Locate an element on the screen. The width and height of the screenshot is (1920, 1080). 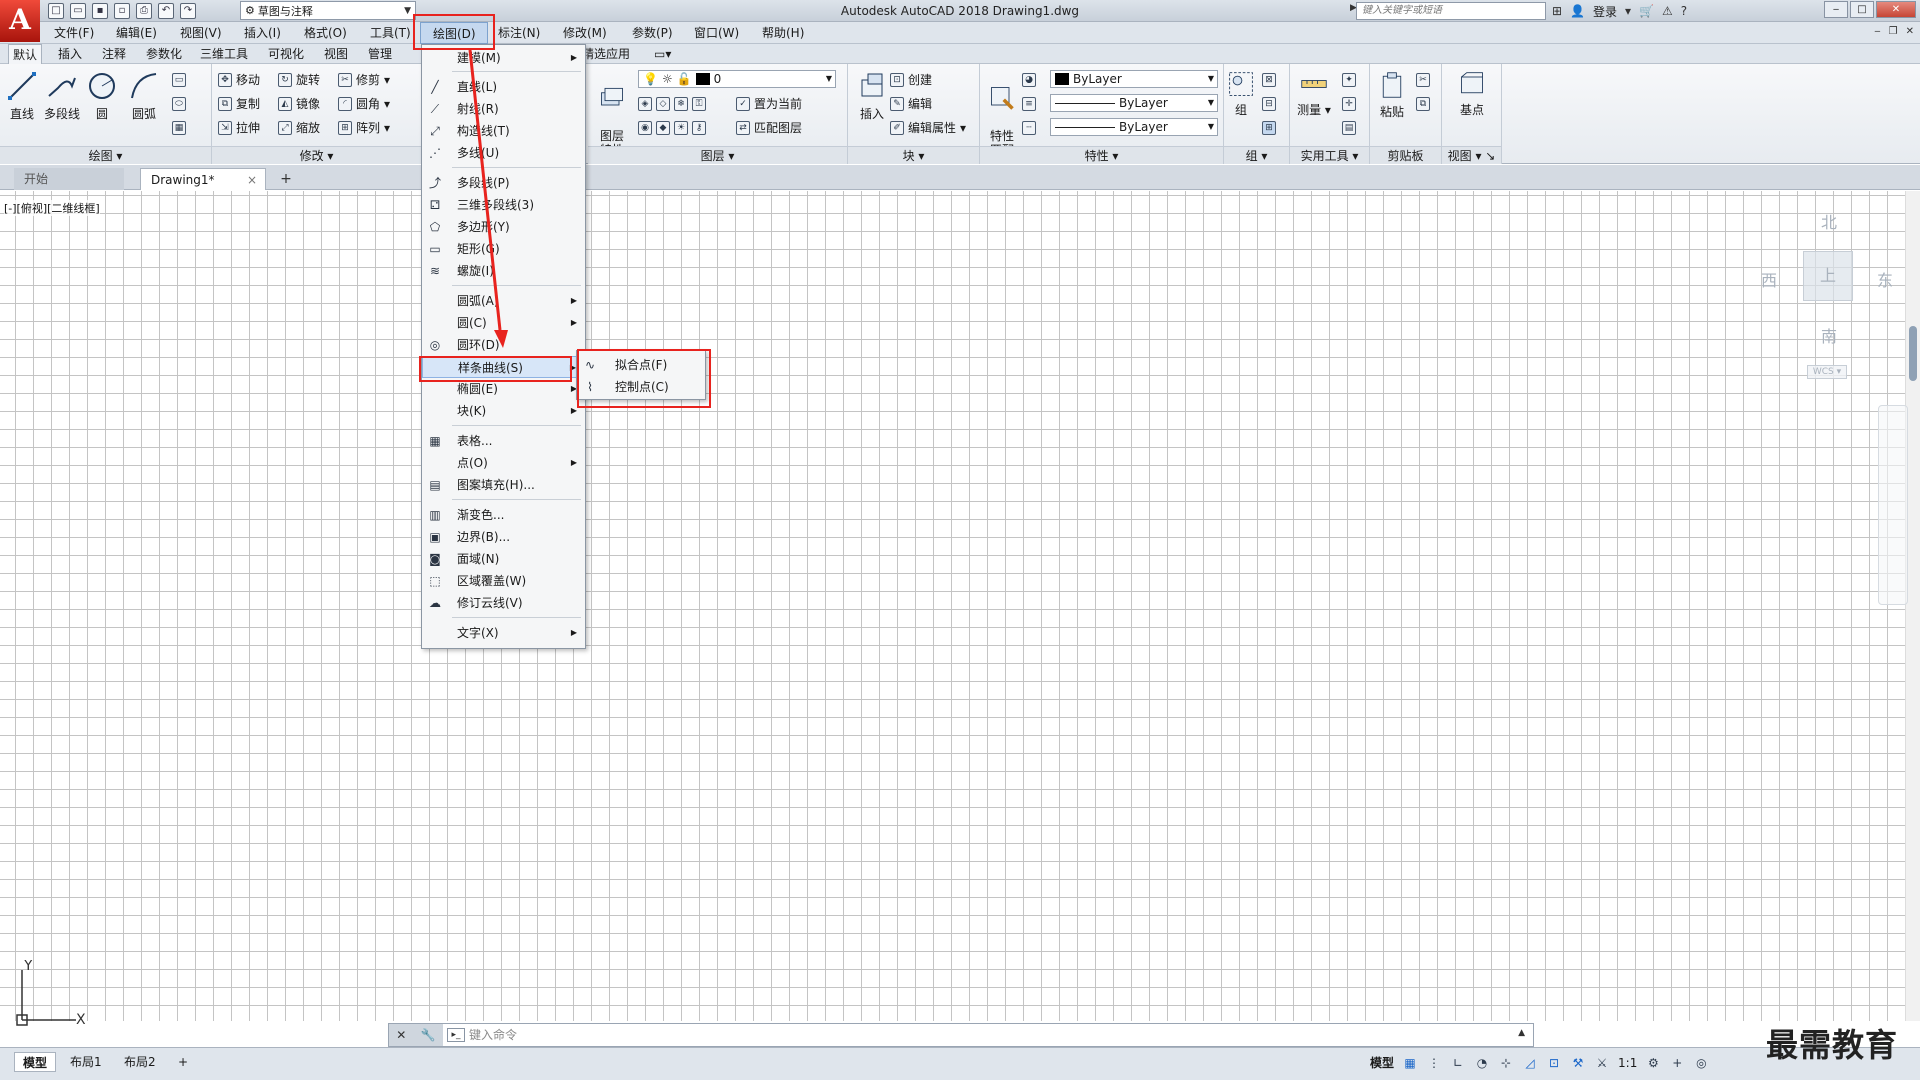
menu-item-line: ╱ 直线(L) is located at coordinates (503, 87).